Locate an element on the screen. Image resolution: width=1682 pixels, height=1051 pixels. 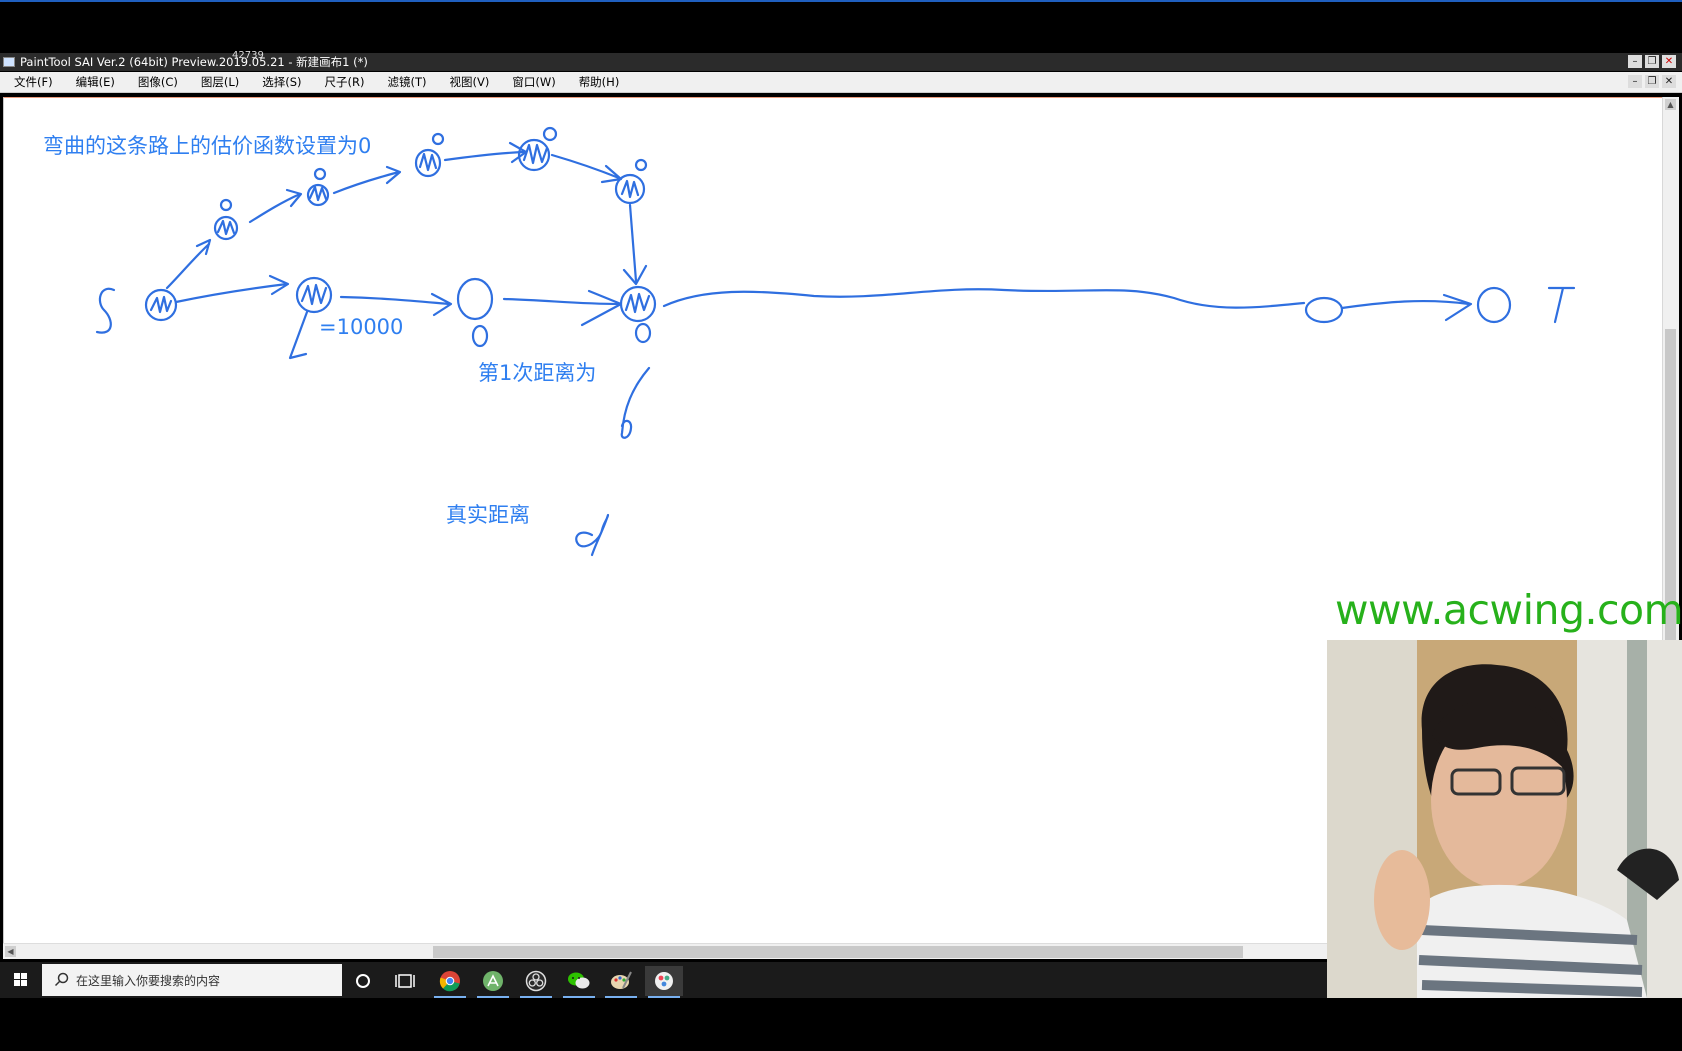
windows-logo-icon is located at coordinates (20, 979).